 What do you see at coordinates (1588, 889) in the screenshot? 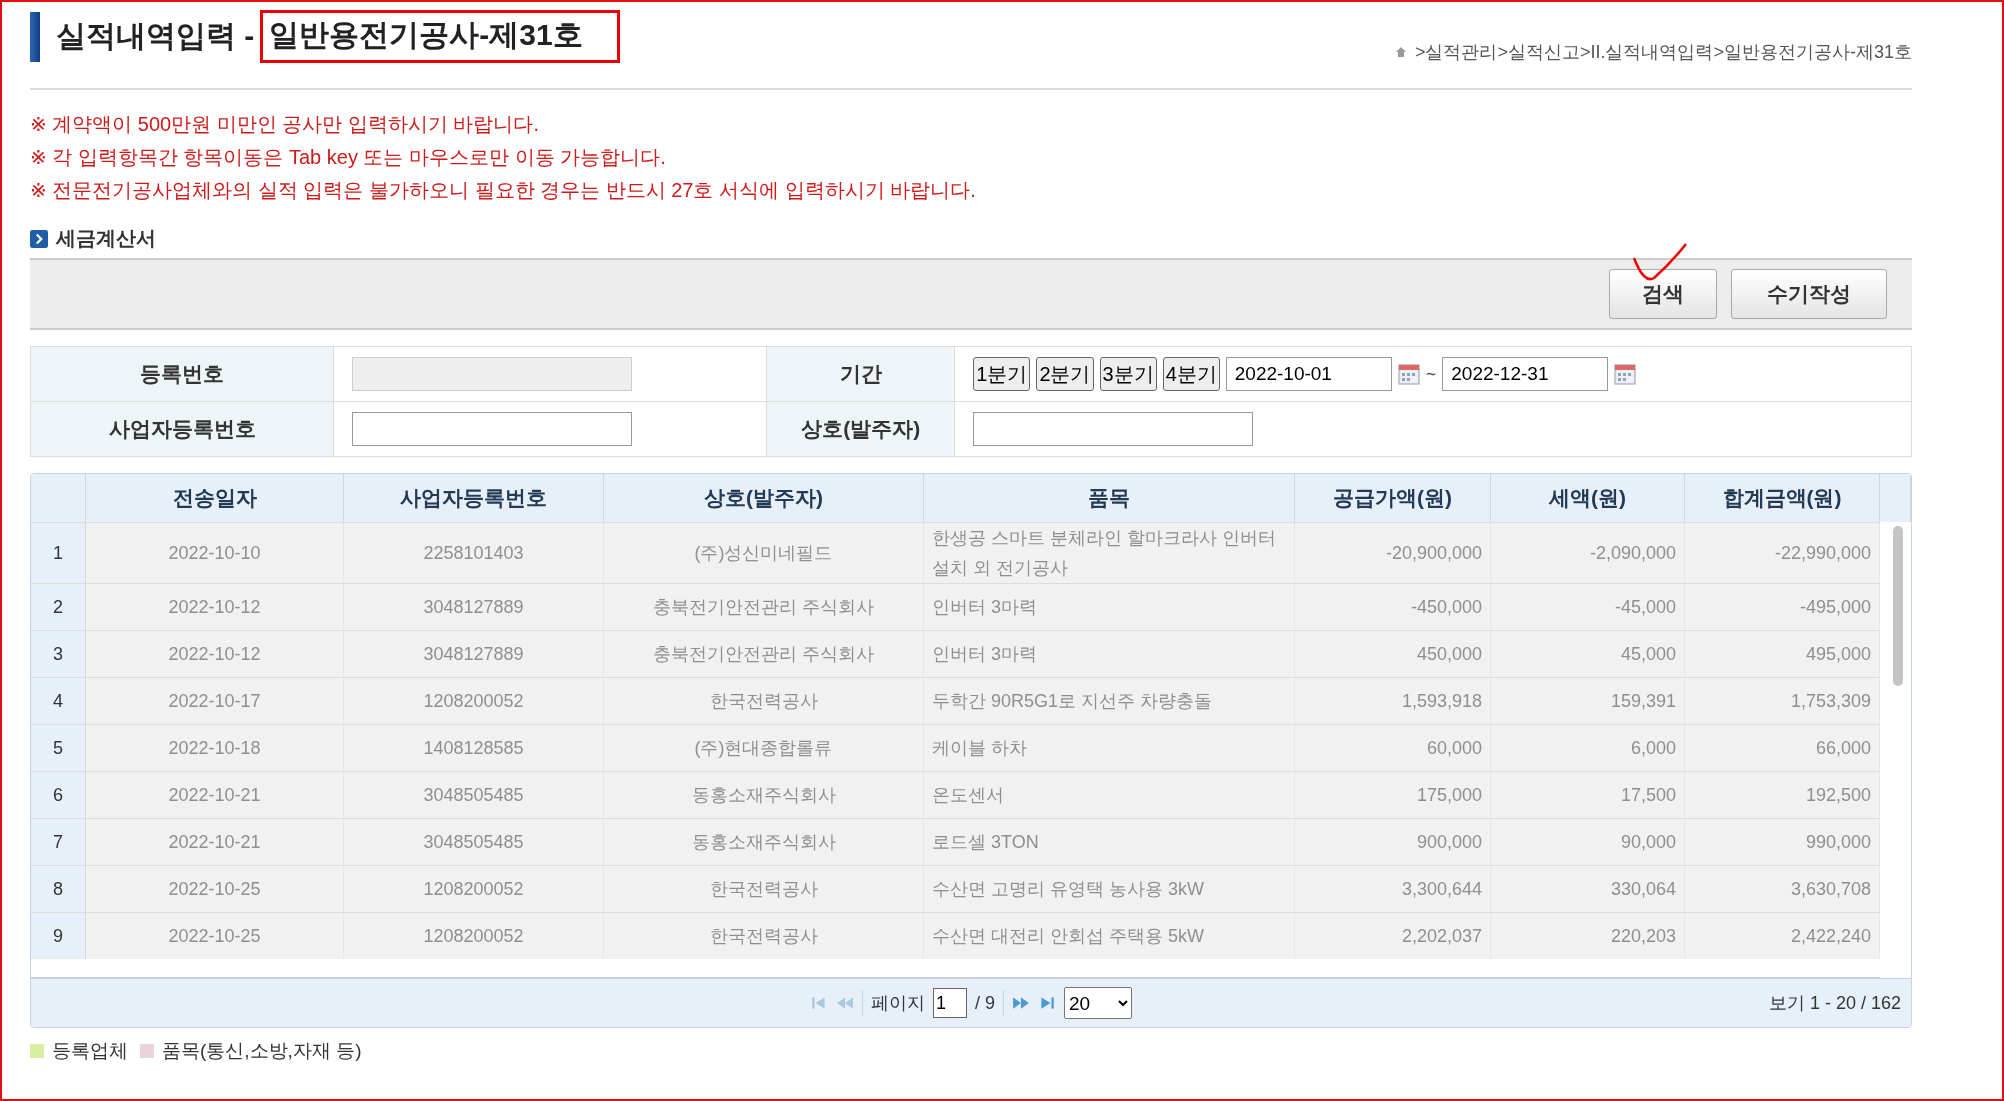
I see `table-cell: 330,064` at bounding box center [1588, 889].